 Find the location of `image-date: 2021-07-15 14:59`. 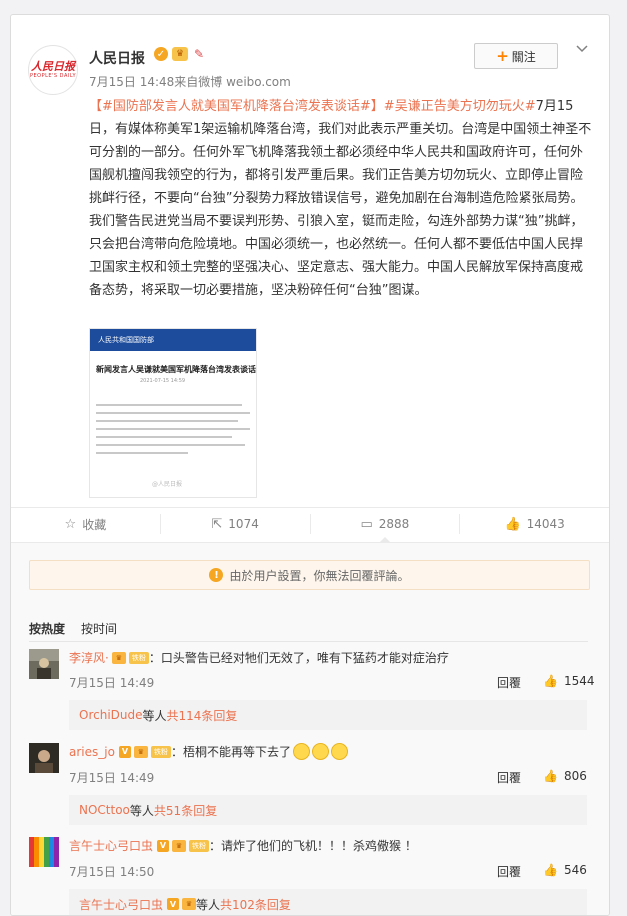

image-date: 2021-07-15 14:59 is located at coordinates (163, 381).